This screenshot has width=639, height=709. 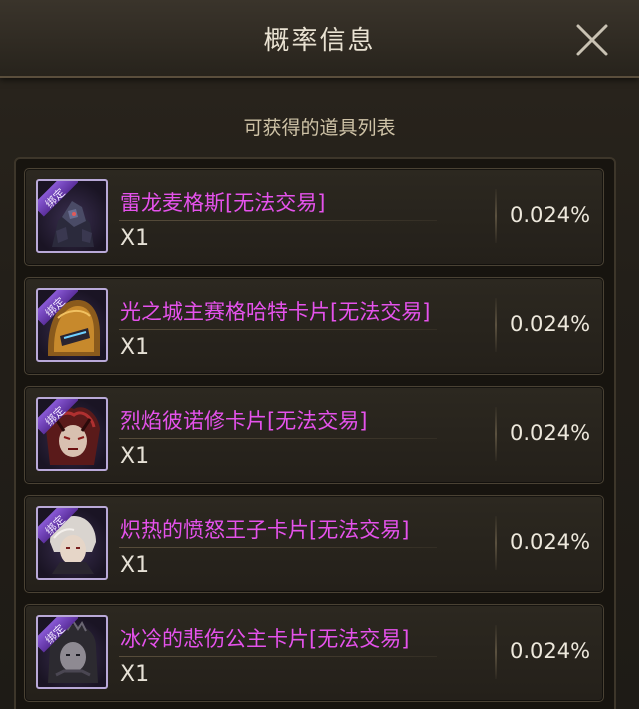 I want to click on item-row: 绑定 炽热的愤怒王子卡片[无法交易] X1 0.024%, so click(x=314, y=544).